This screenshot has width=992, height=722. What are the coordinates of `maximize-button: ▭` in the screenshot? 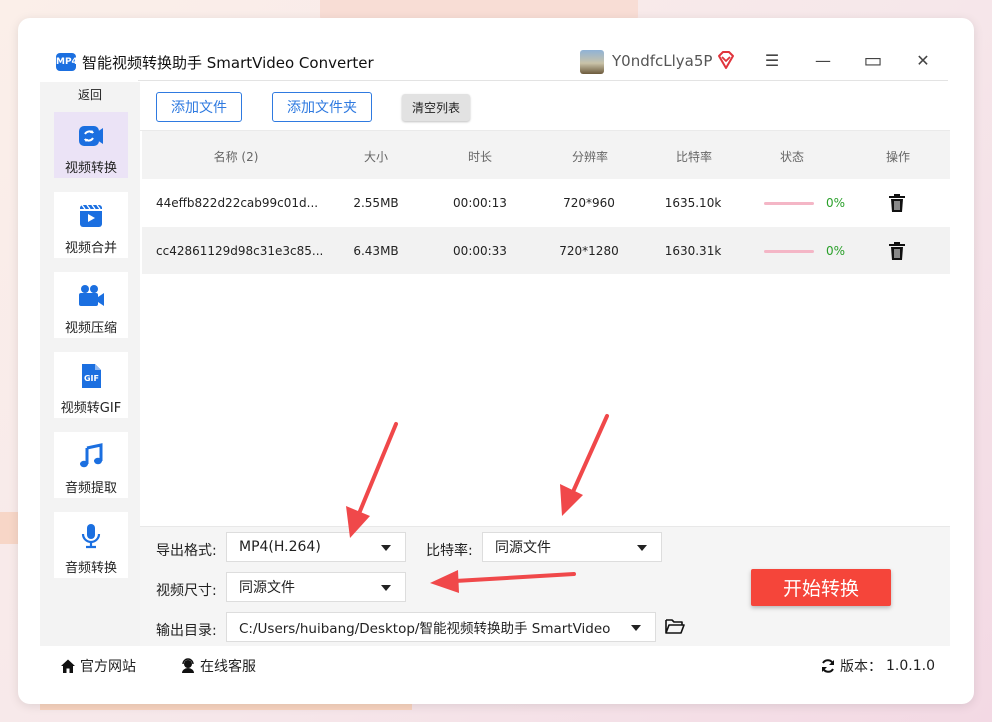 It's located at (873, 60).